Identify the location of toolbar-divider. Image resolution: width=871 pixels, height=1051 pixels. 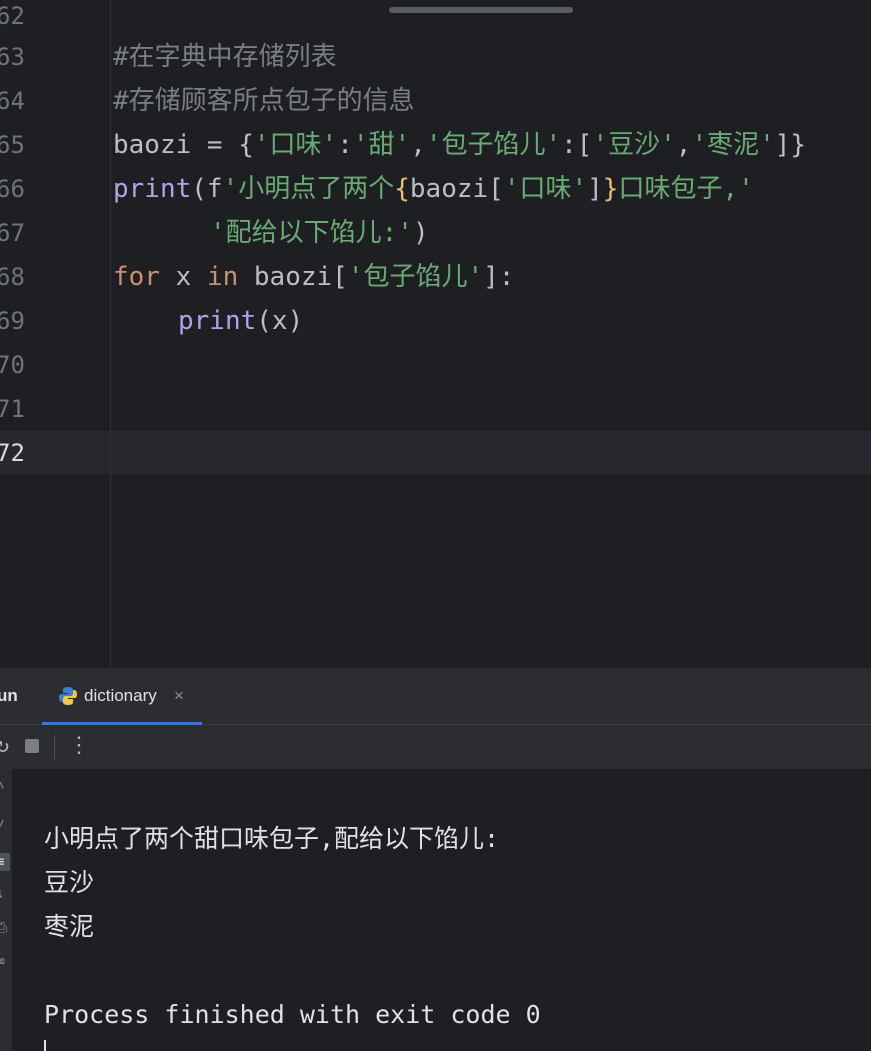
(54, 747).